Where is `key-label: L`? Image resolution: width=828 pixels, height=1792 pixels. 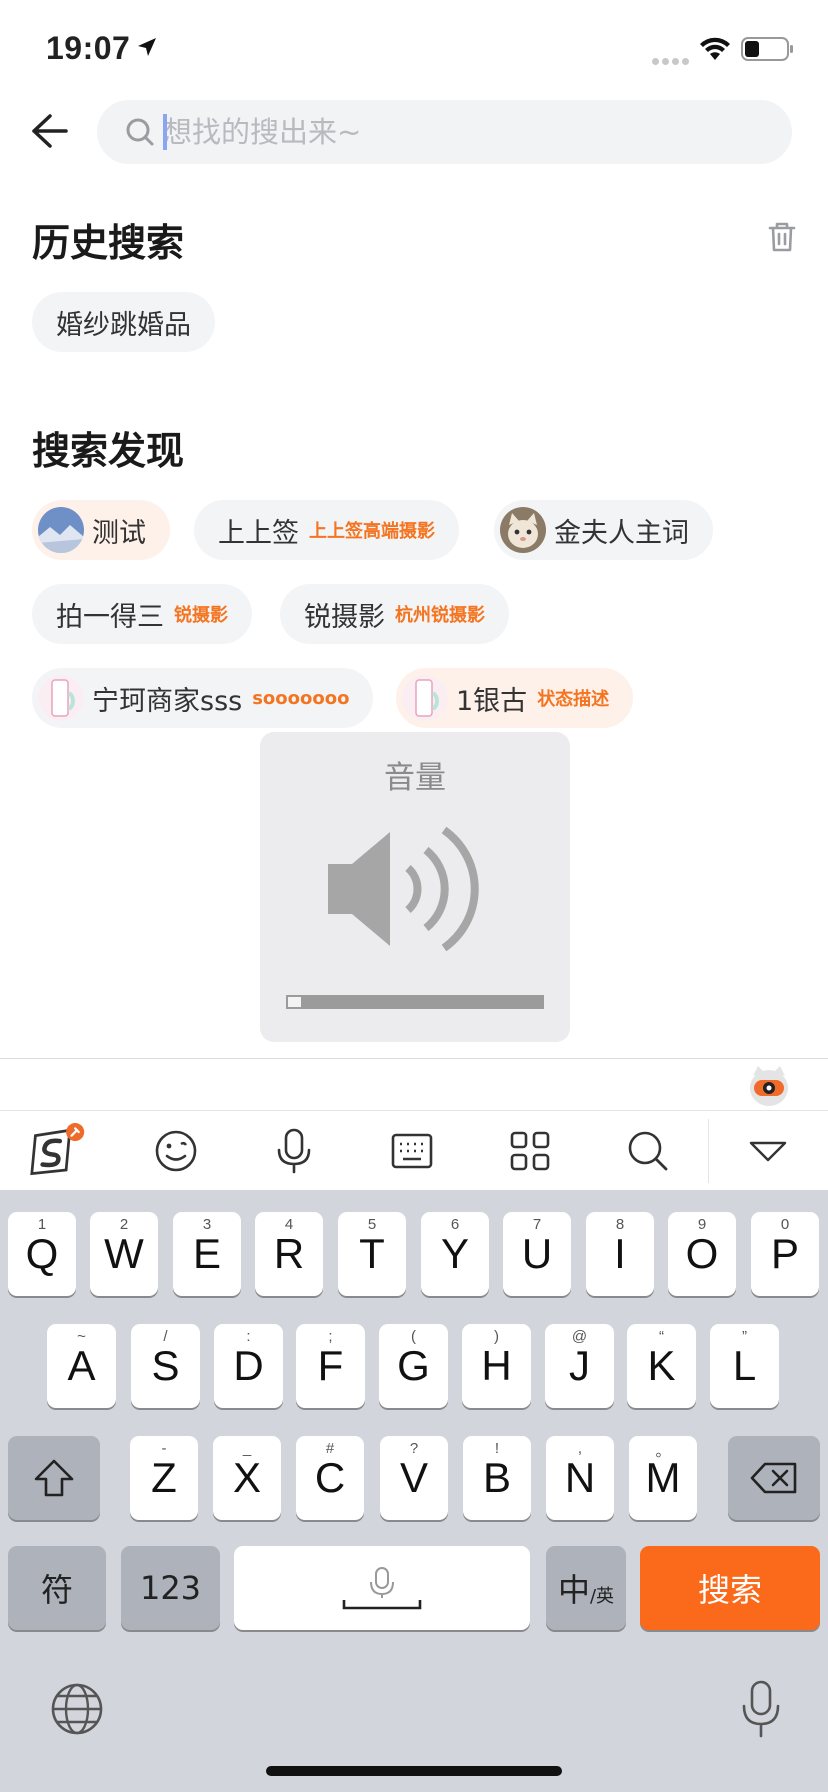
key-label: L is located at coordinates (744, 1365).